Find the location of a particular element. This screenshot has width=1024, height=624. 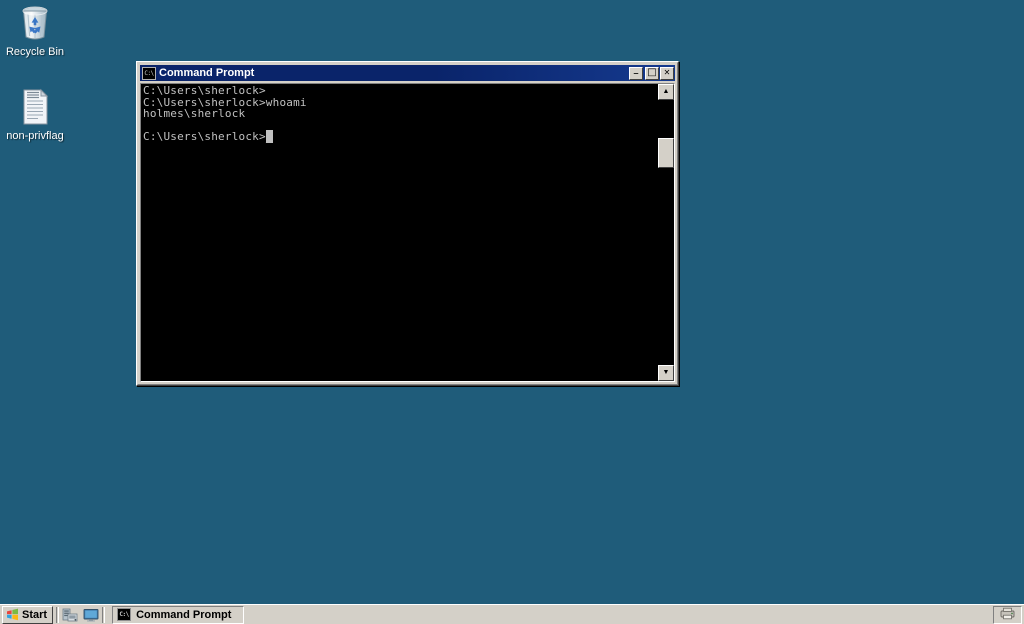

desktop-icon-non-privflag: non-privflag is located at coordinates (35, 114).